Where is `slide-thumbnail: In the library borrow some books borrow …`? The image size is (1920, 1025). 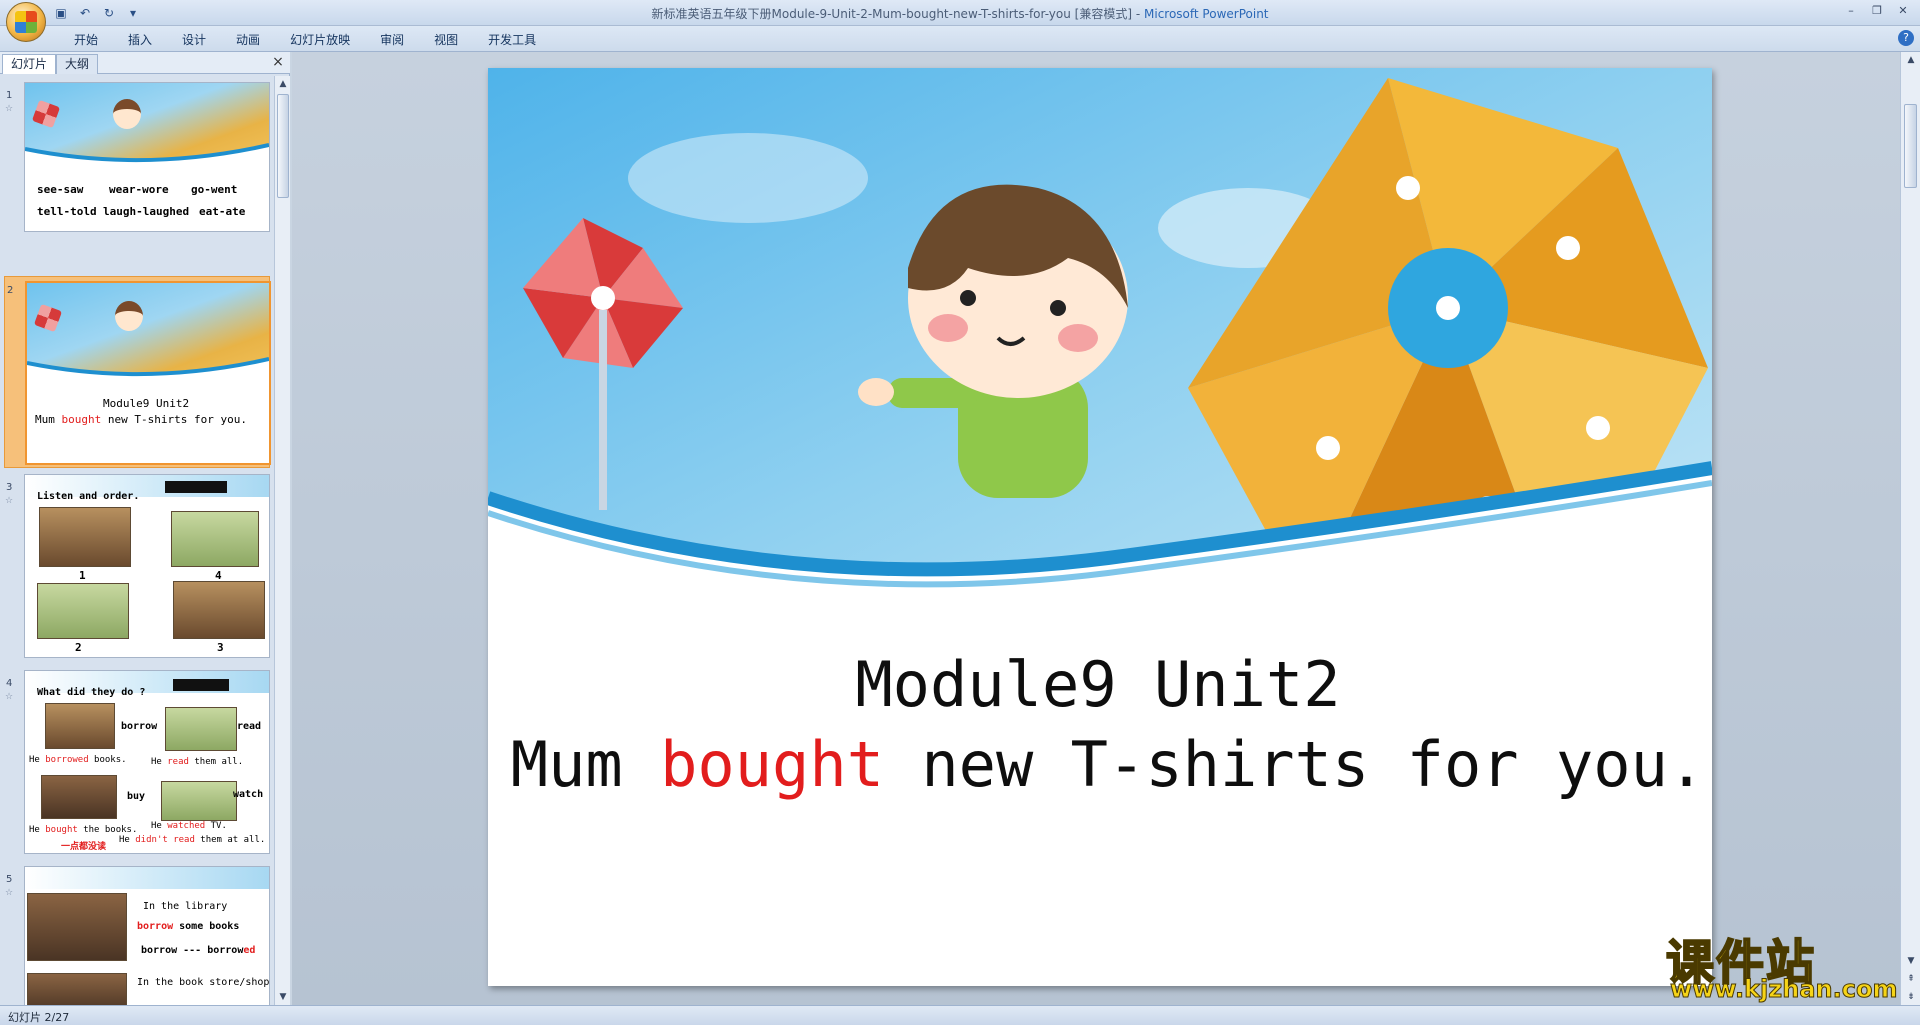 slide-thumbnail: In the library borrow some books borrow … is located at coordinates (147, 935).